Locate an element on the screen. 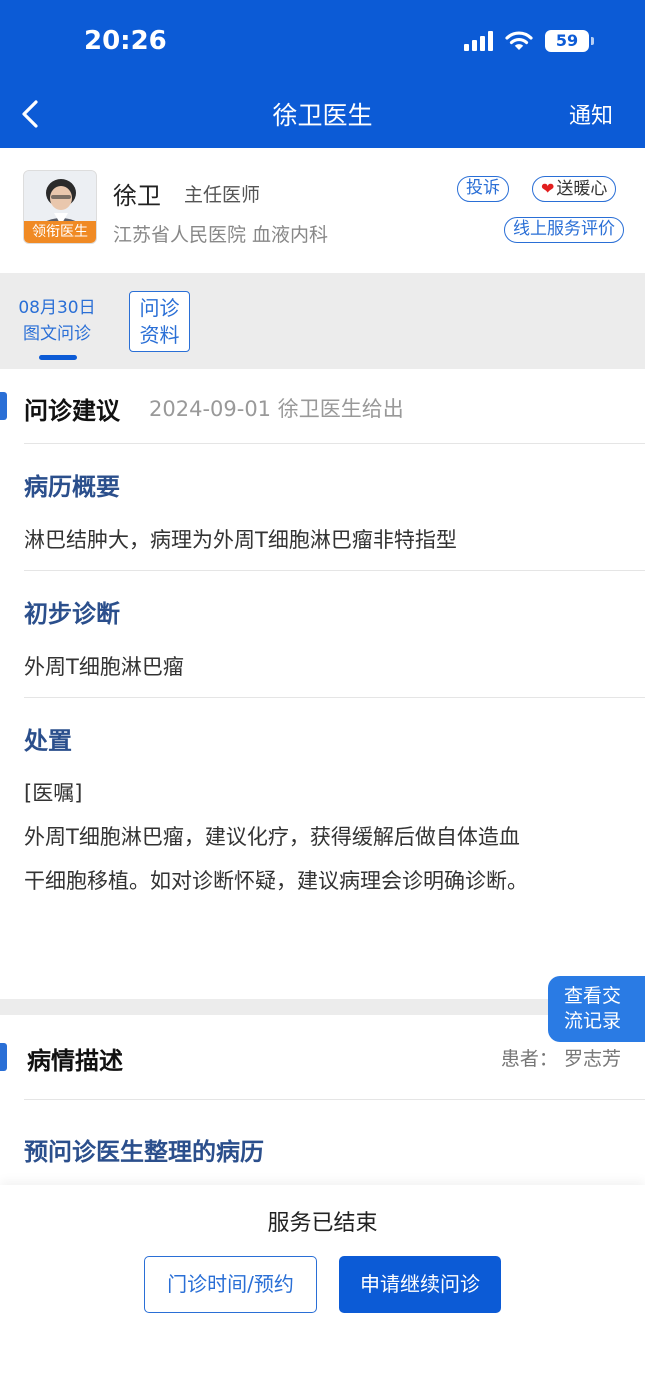  top-header: 20:26 59 徐卫医生 通知 is located at coordinates (322, 74).